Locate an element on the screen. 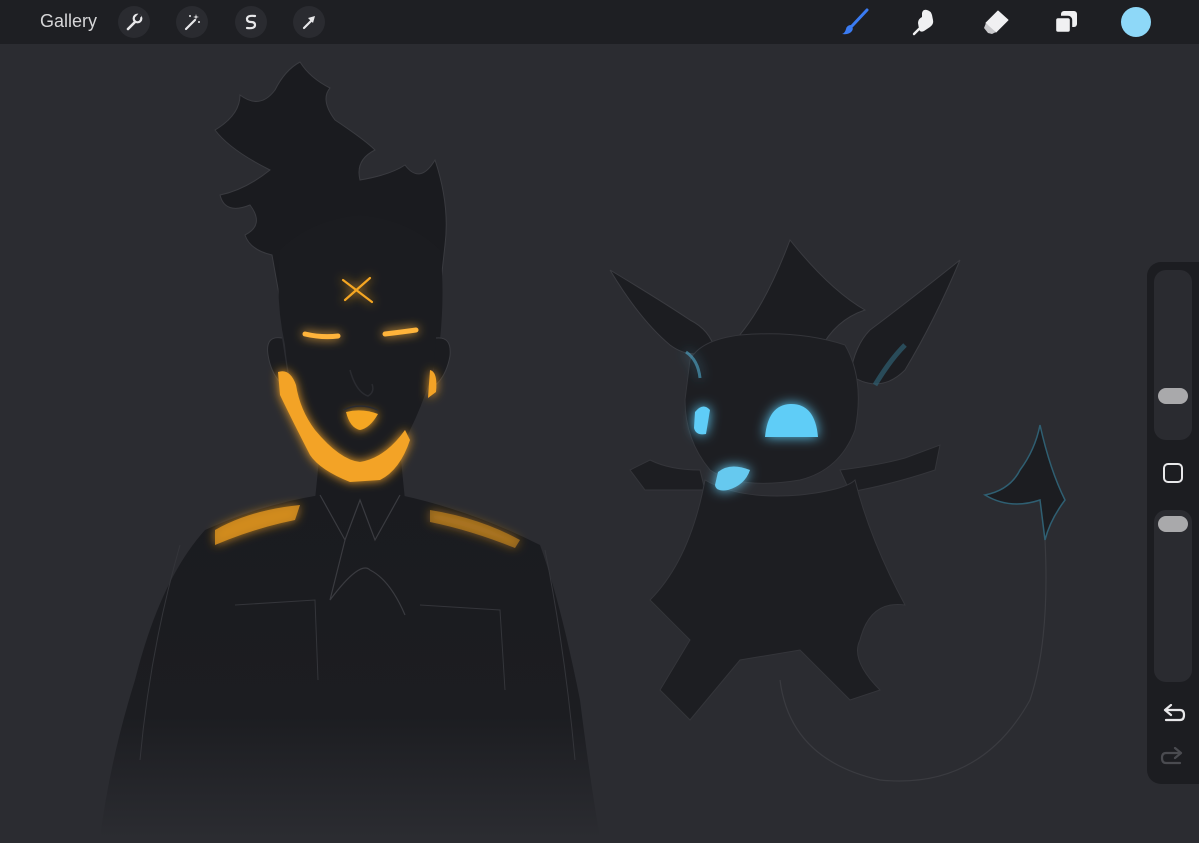  selection-button is located at coordinates (251, 22).